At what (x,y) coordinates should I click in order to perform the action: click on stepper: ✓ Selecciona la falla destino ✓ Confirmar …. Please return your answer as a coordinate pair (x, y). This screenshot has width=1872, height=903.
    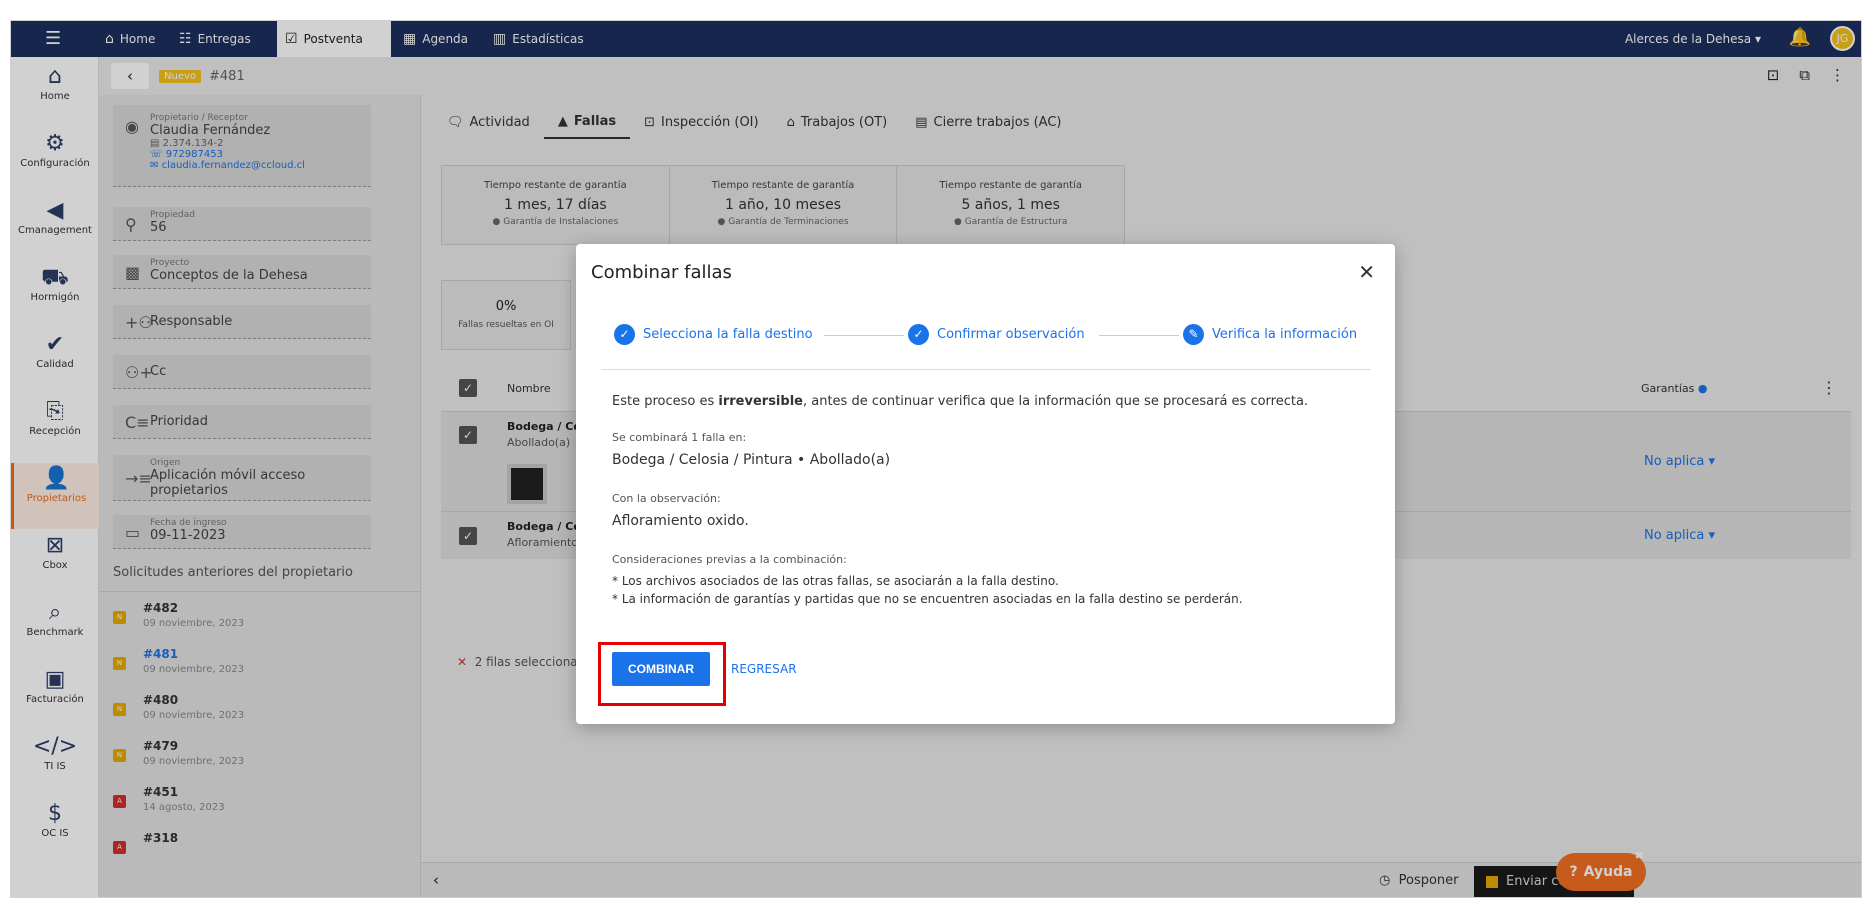
    Looking at the image, I should click on (989, 336).